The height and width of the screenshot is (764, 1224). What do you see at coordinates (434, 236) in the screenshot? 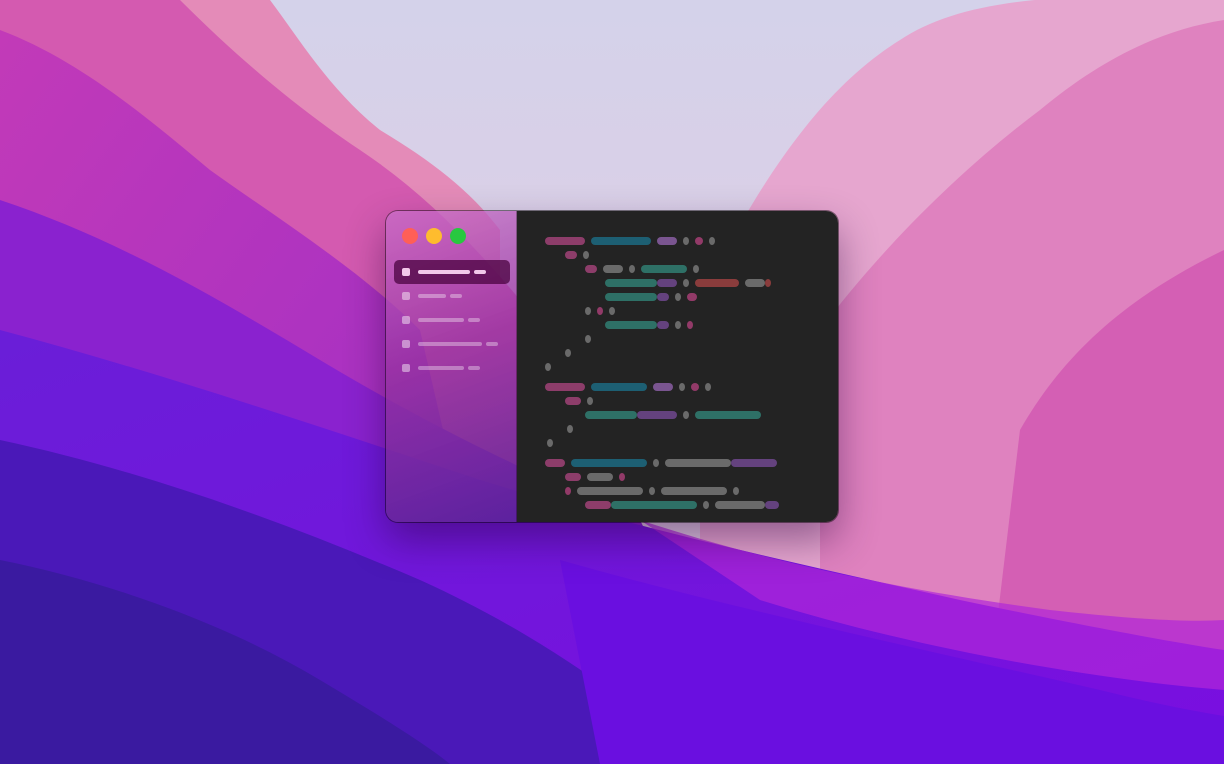
I see `minimize-button` at bounding box center [434, 236].